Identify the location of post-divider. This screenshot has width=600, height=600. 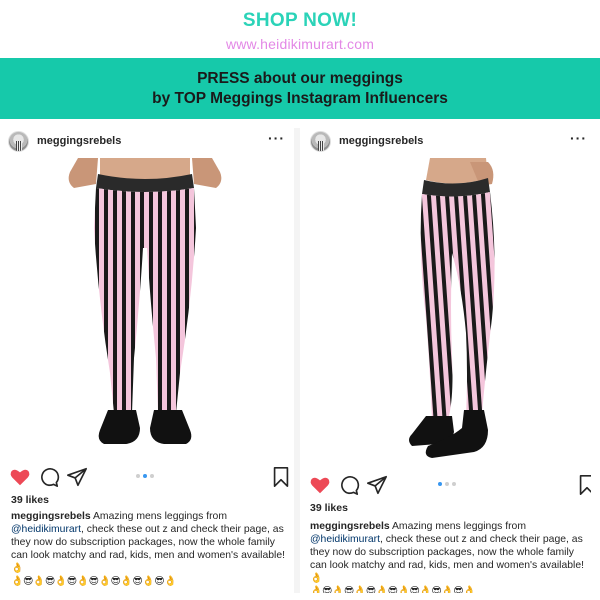
(297, 360).